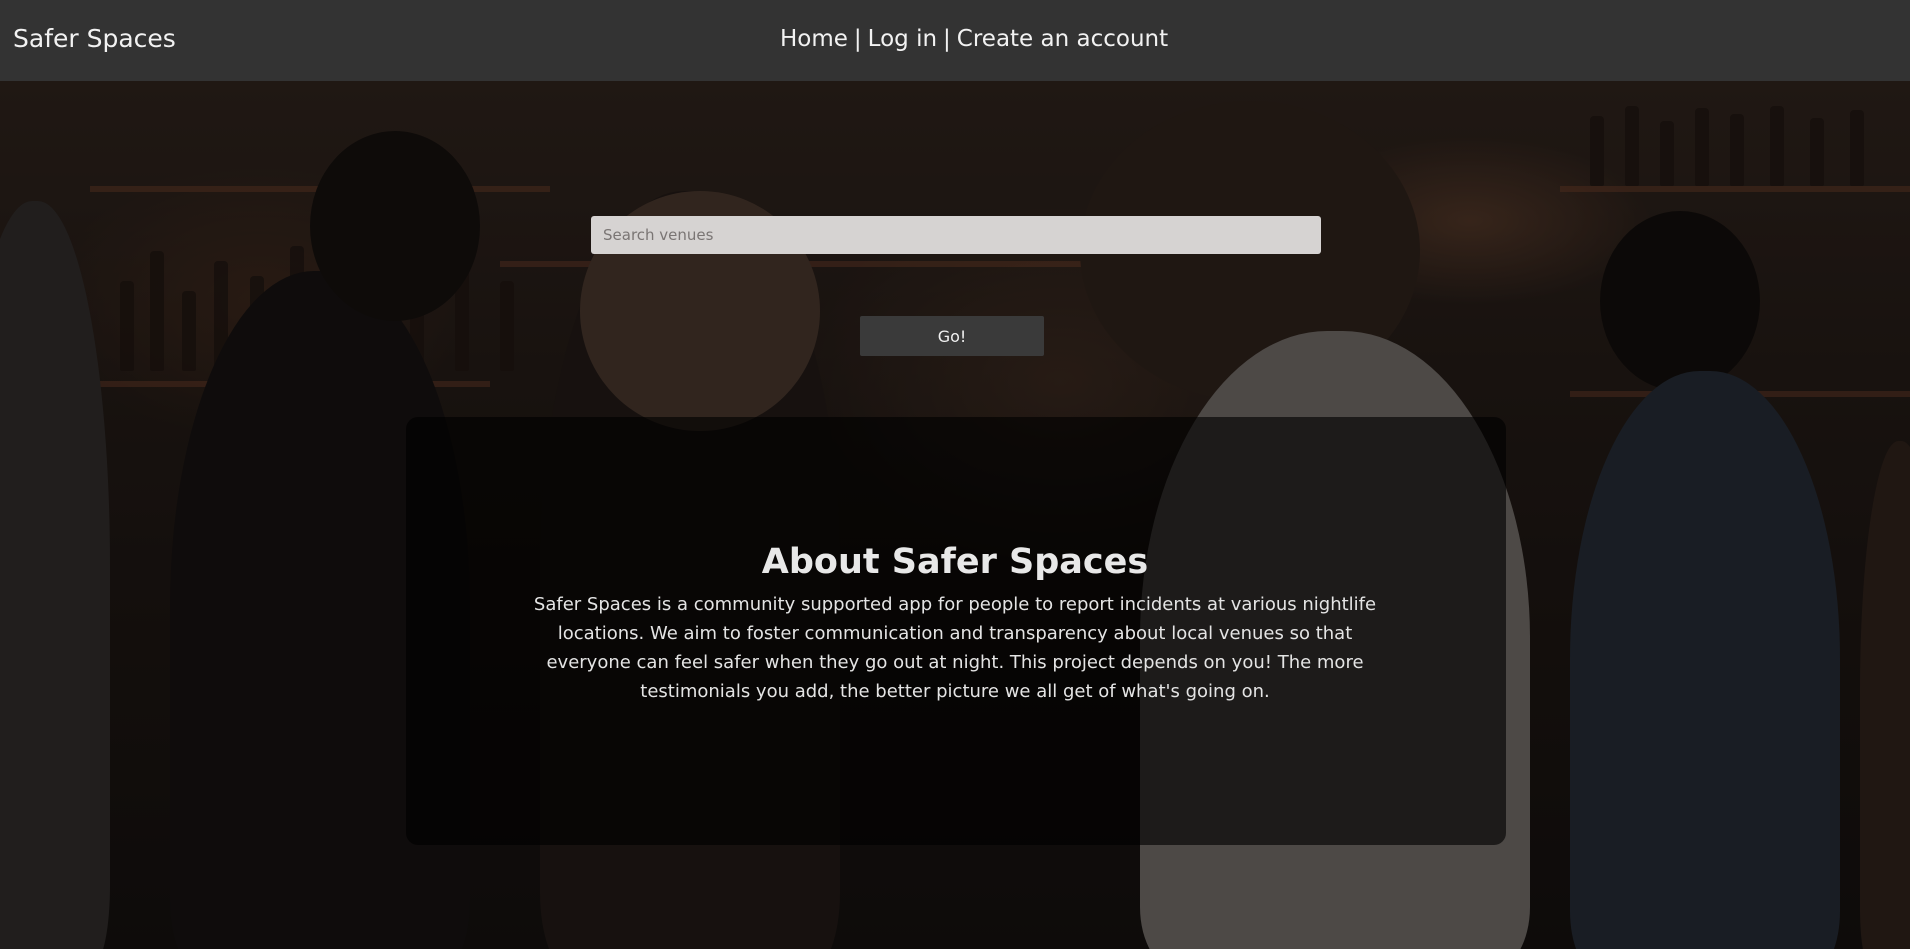 The height and width of the screenshot is (949, 1910). I want to click on go-button: Go!, so click(952, 336).